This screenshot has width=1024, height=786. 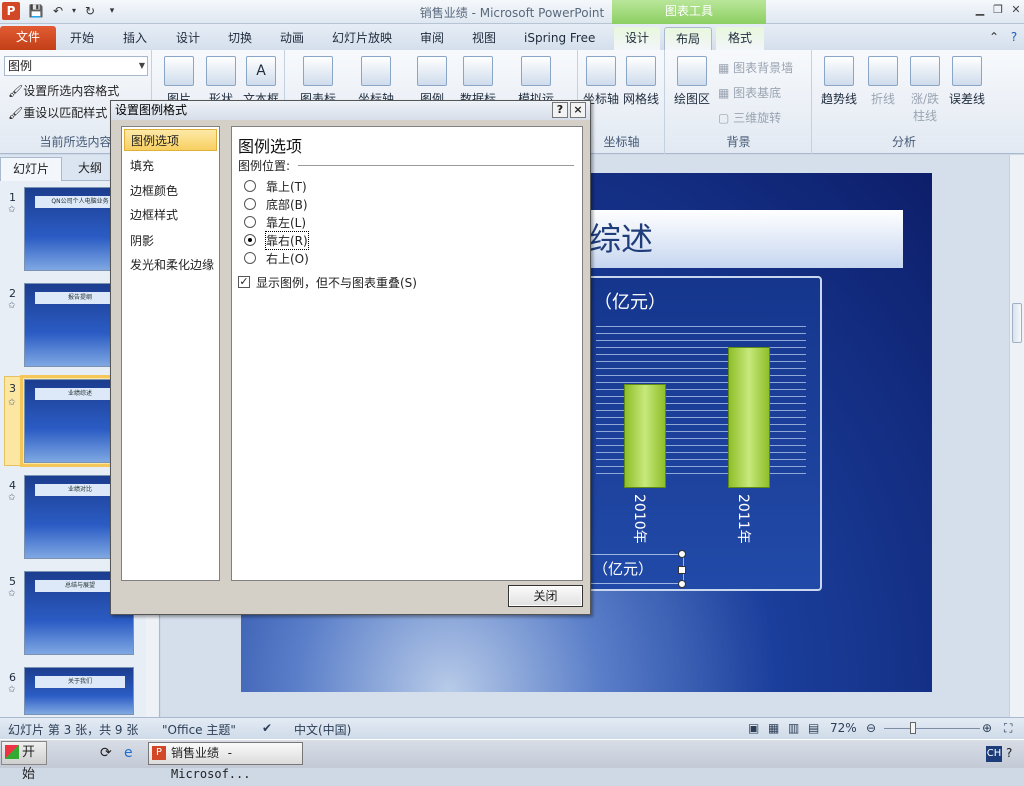 What do you see at coordinates (24, 761) in the screenshot?
I see `start-button: 开始` at bounding box center [24, 761].